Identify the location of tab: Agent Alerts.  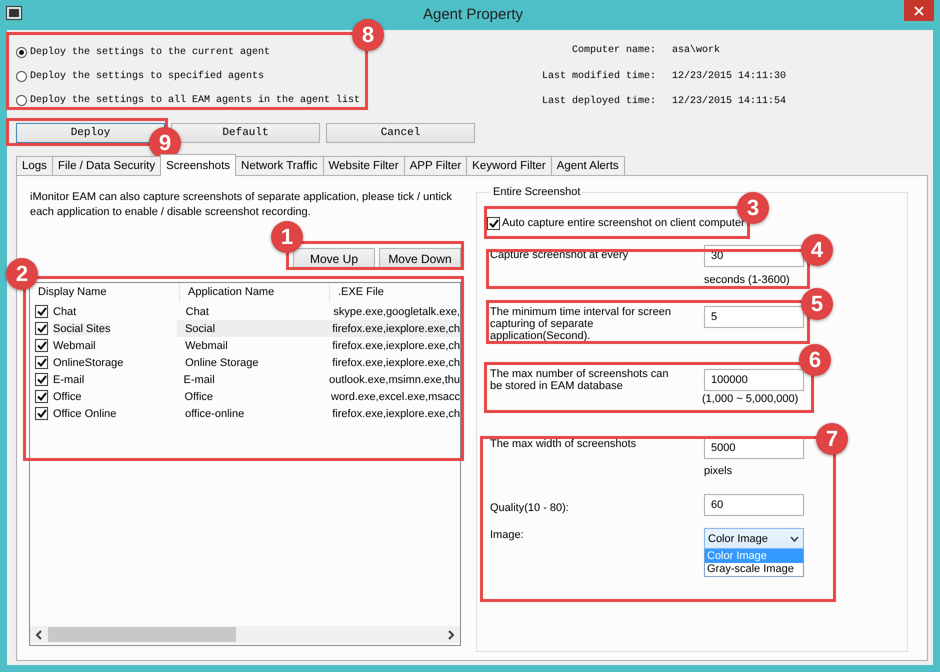
(587, 165).